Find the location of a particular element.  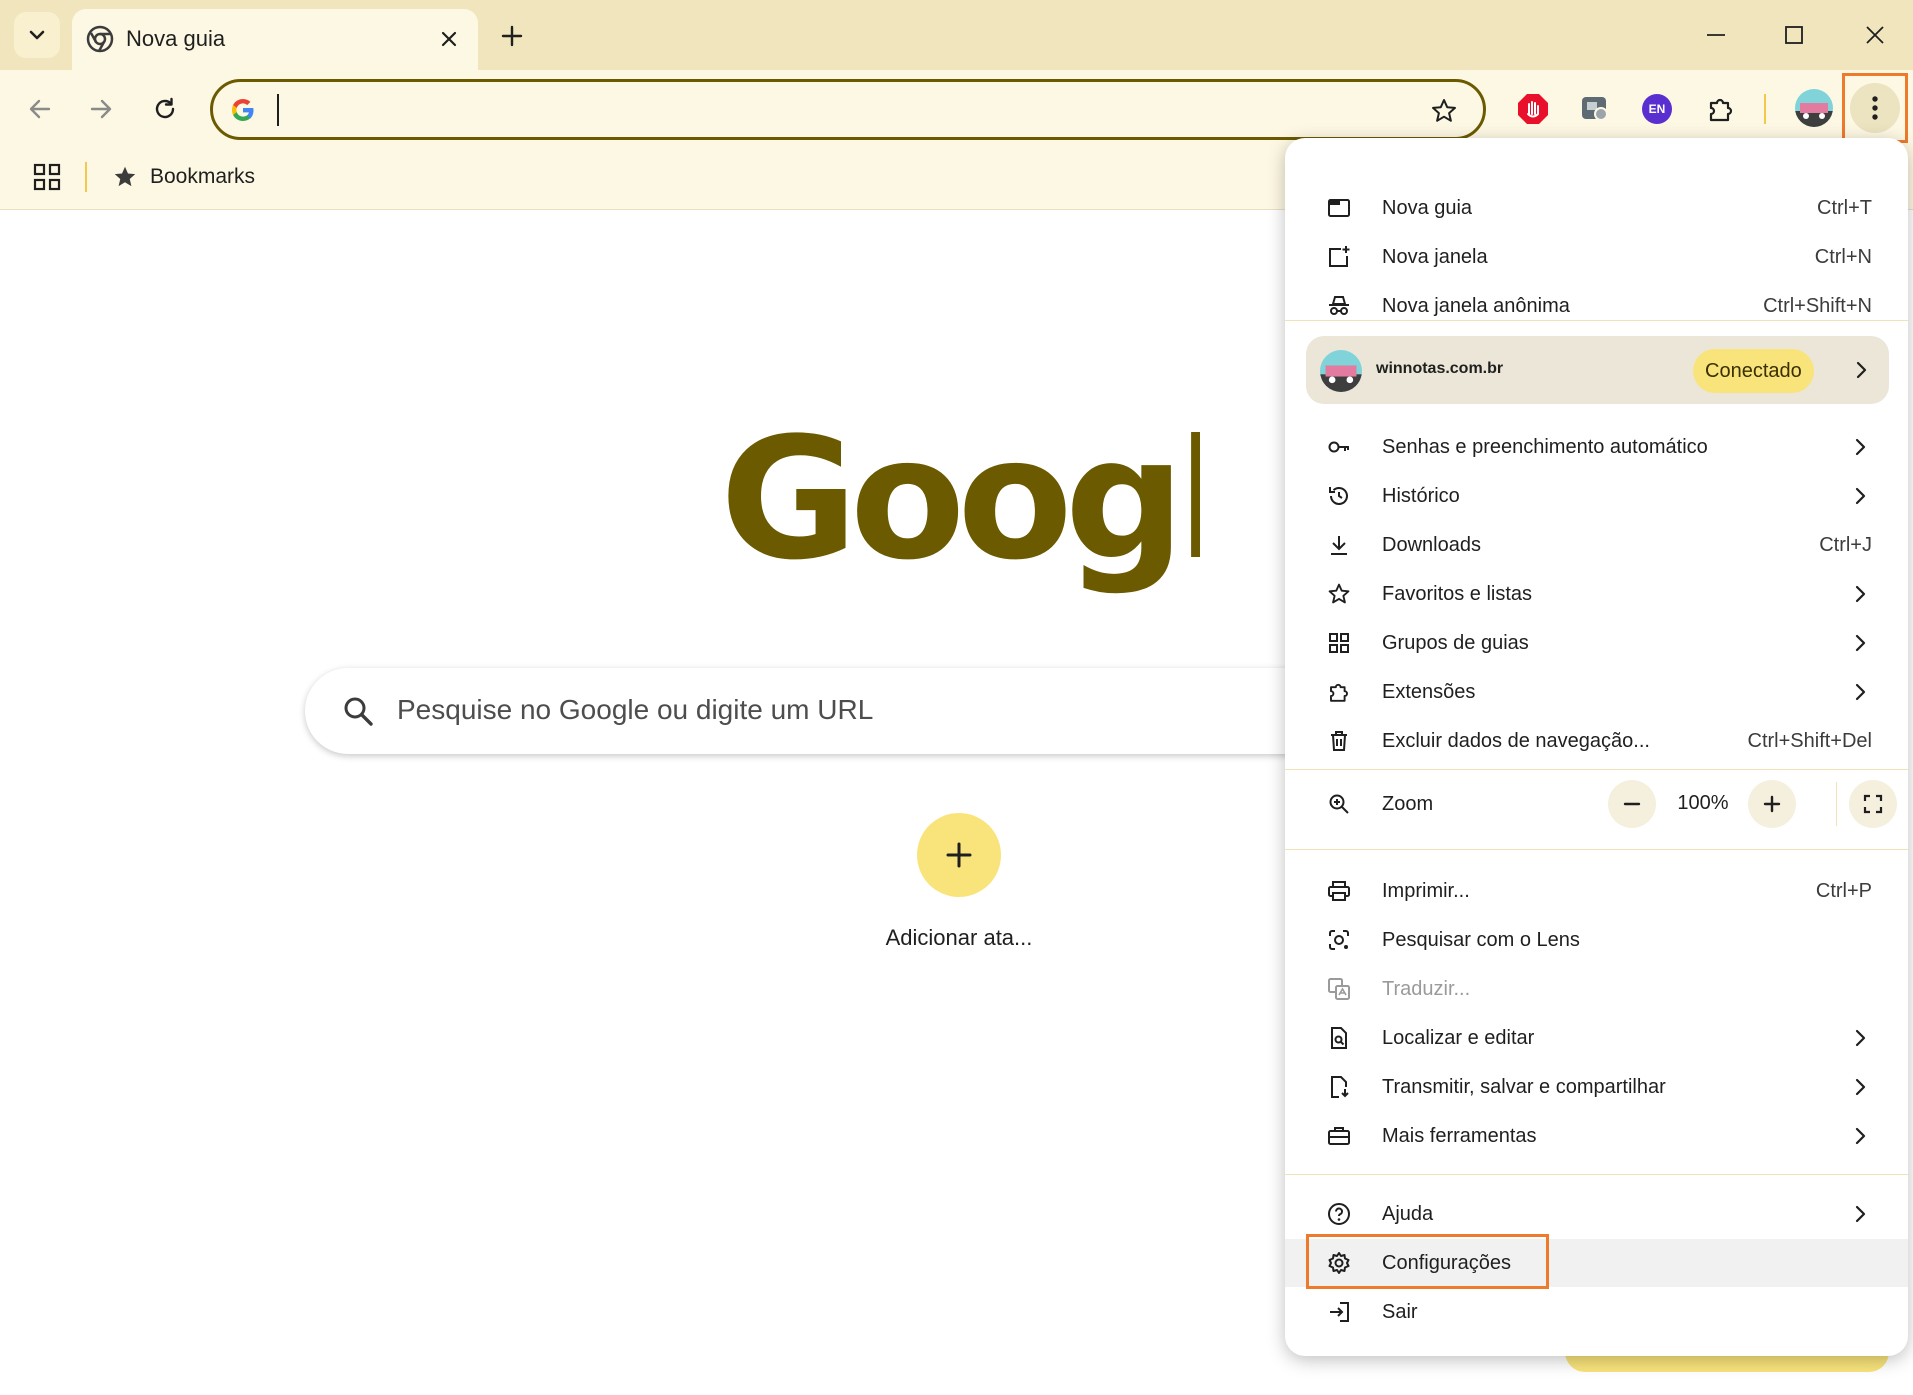

menu-item-print: Imprimir... Ctrl+P is located at coordinates (1596, 891).